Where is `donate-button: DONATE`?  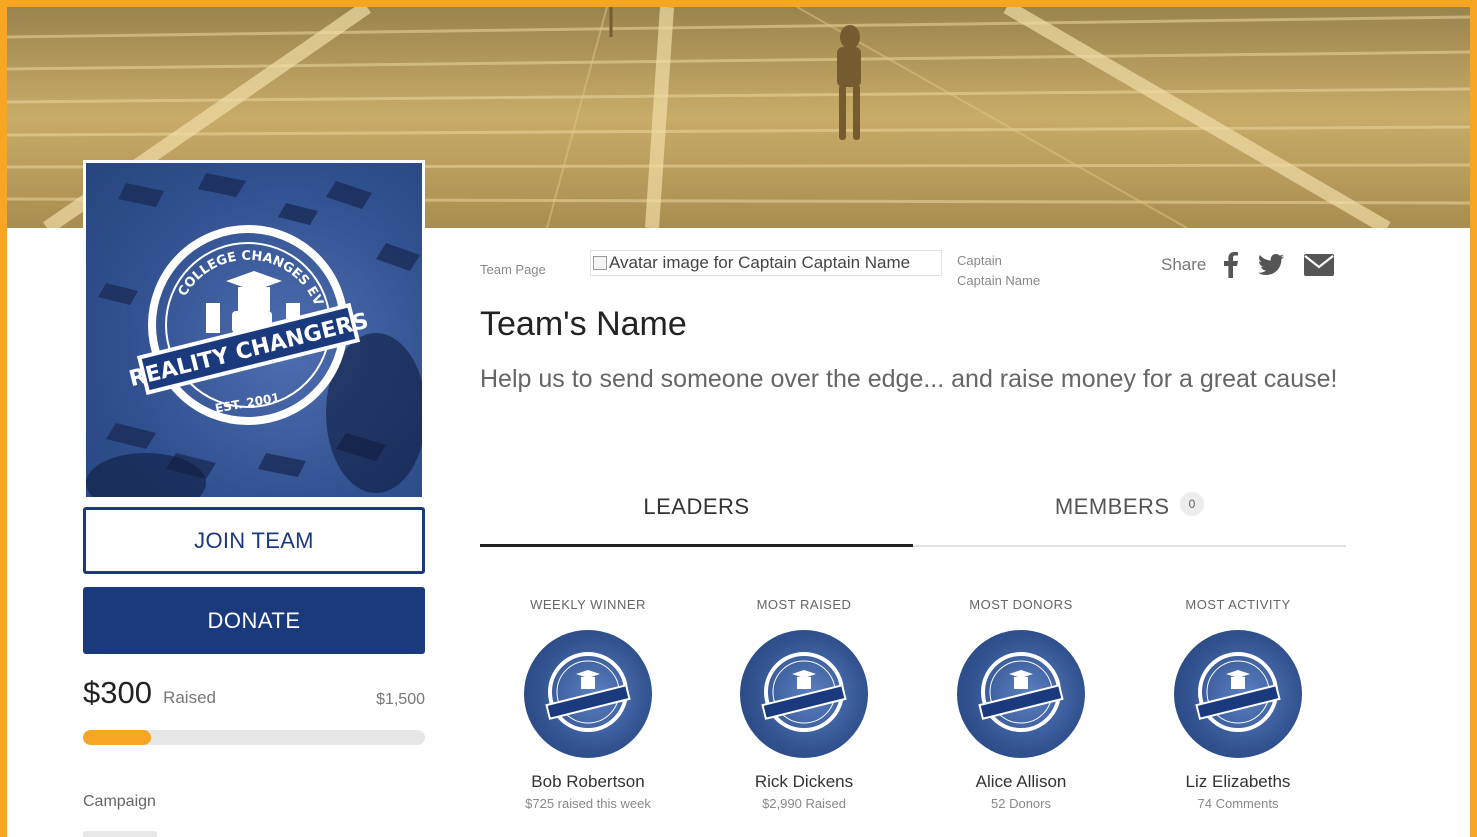
donate-button: DONATE is located at coordinates (254, 620).